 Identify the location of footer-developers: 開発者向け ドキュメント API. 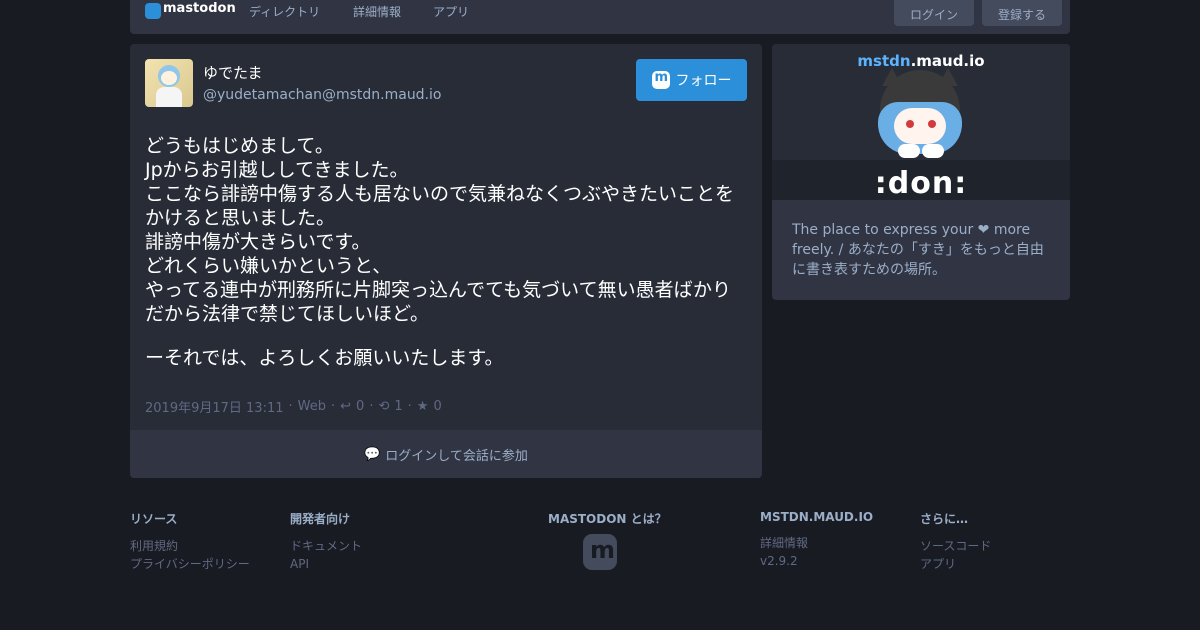
(326, 542).